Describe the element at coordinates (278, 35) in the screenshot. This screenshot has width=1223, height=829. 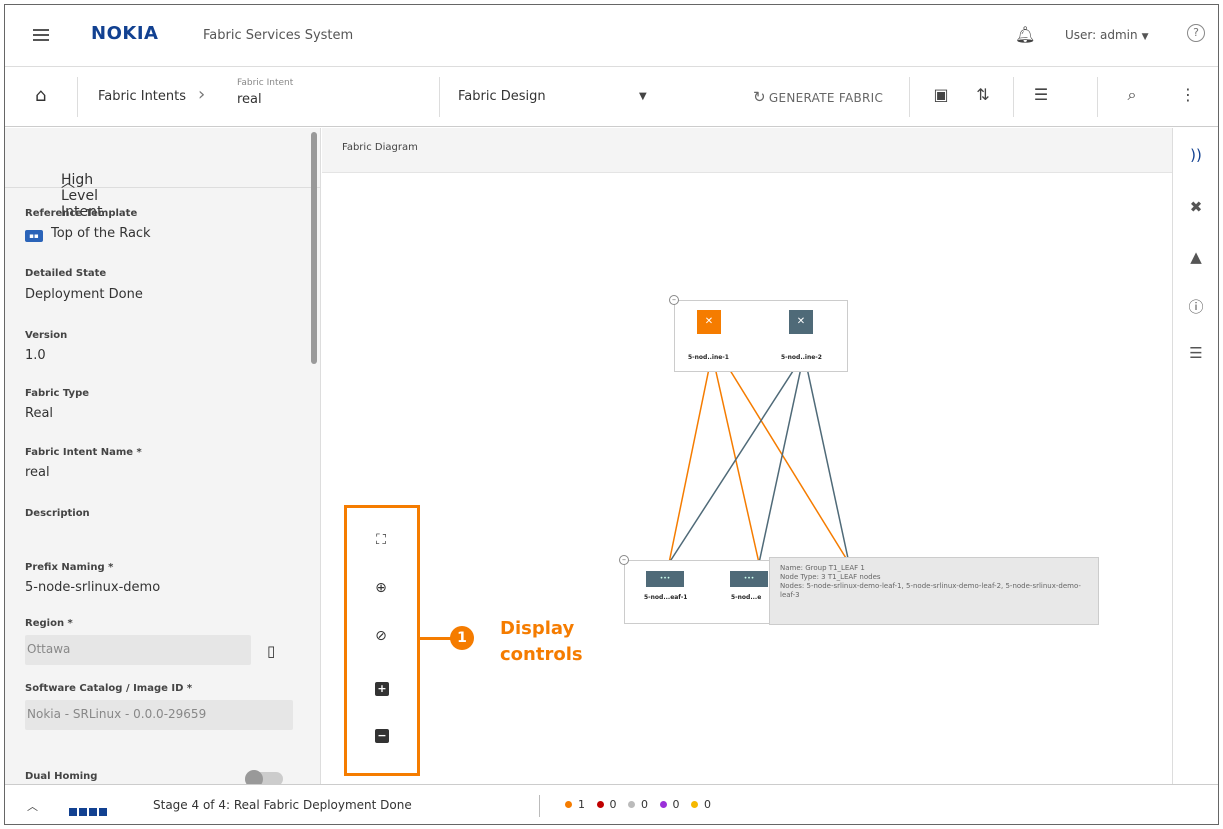
I see `app-title: Fabric Services System` at that location.